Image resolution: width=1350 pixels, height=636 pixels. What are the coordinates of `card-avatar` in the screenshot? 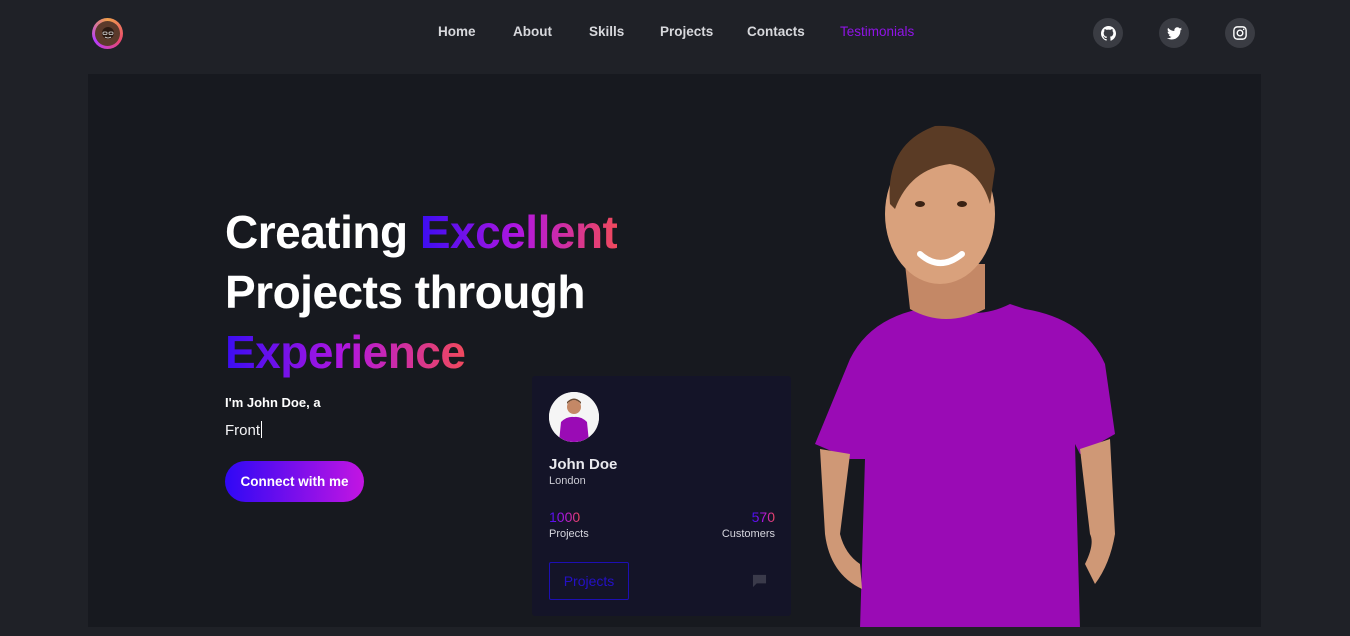 It's located at (574, 417).